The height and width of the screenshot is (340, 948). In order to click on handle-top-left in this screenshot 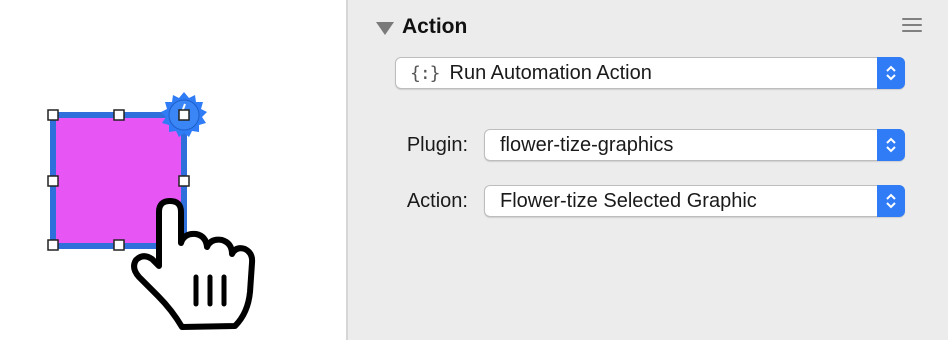, I will do `click(53, 115)`.